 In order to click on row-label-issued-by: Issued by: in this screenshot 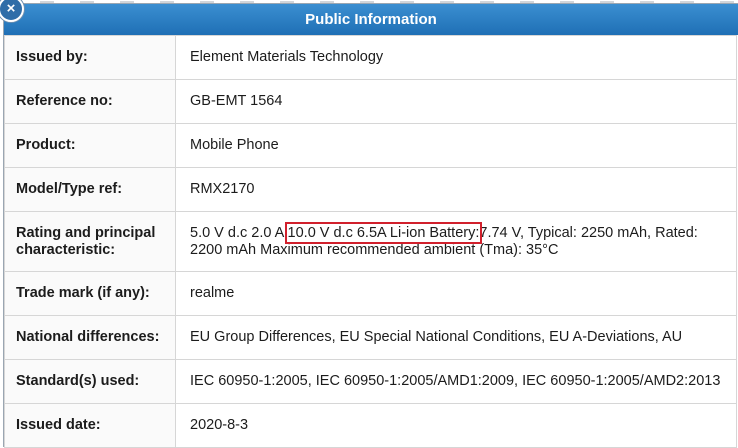, I will do `click(90, 57)`.